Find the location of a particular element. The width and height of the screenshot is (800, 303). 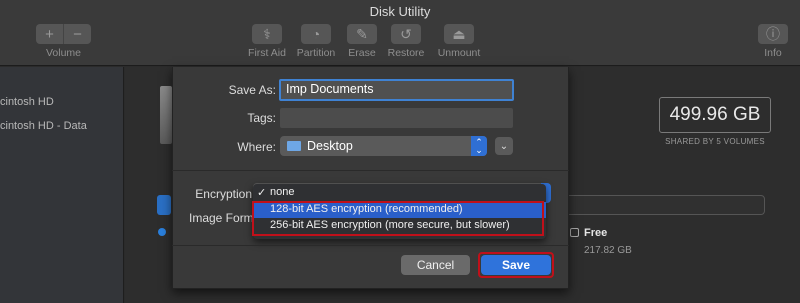

erase-icon: ✎ is located at coordinates (362, 34).